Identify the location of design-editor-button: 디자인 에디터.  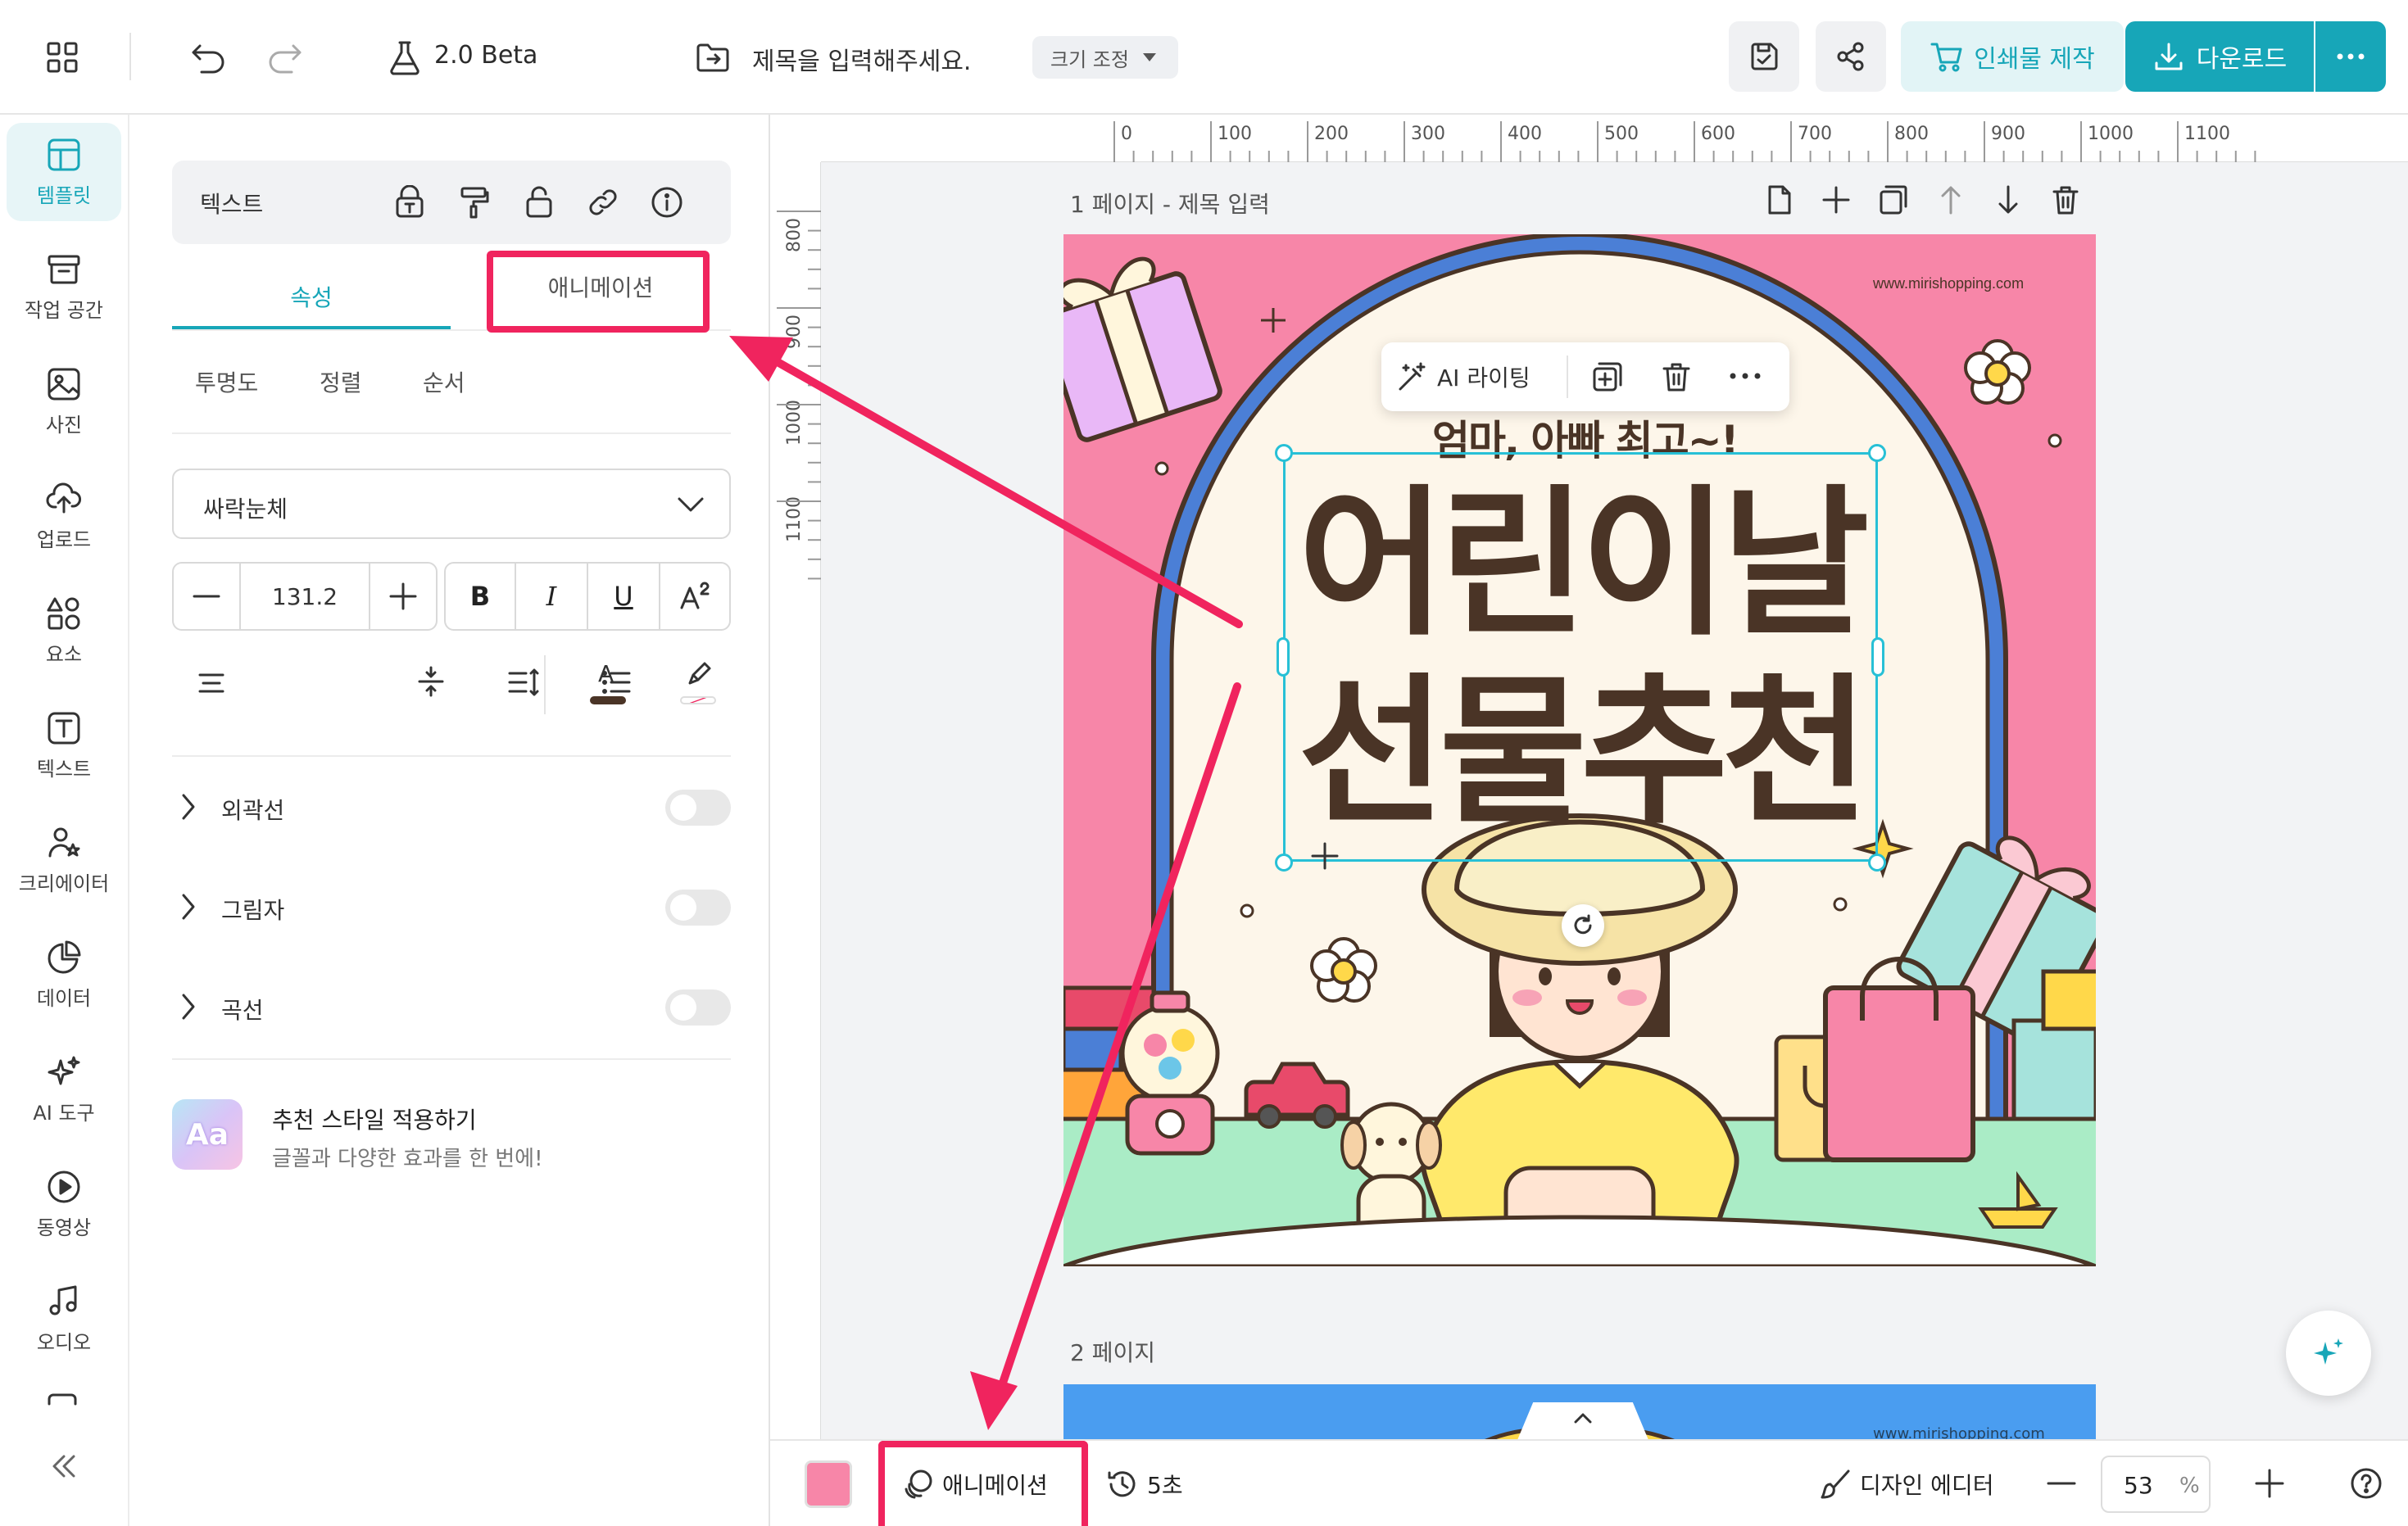
(1906, 1484).